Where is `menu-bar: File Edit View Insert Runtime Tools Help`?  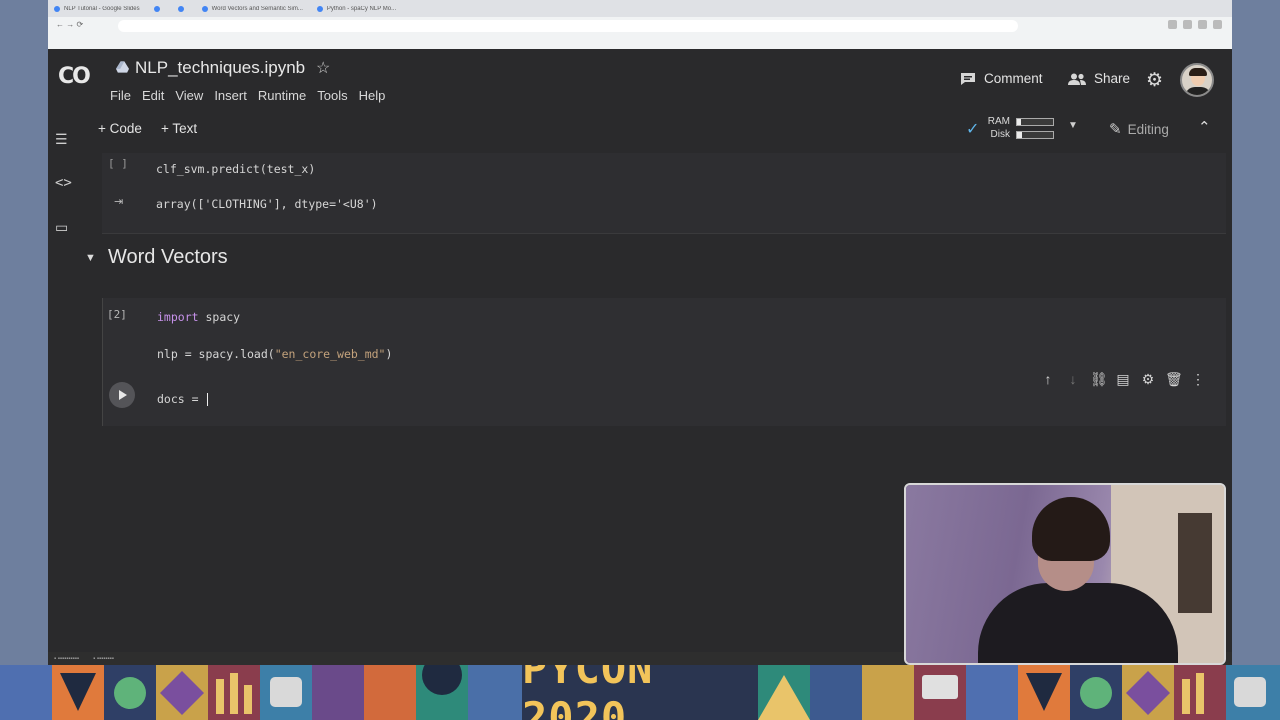
menu-bar: File Edit View Insert Runtime Tools Help is located at coordinates (253, 95).